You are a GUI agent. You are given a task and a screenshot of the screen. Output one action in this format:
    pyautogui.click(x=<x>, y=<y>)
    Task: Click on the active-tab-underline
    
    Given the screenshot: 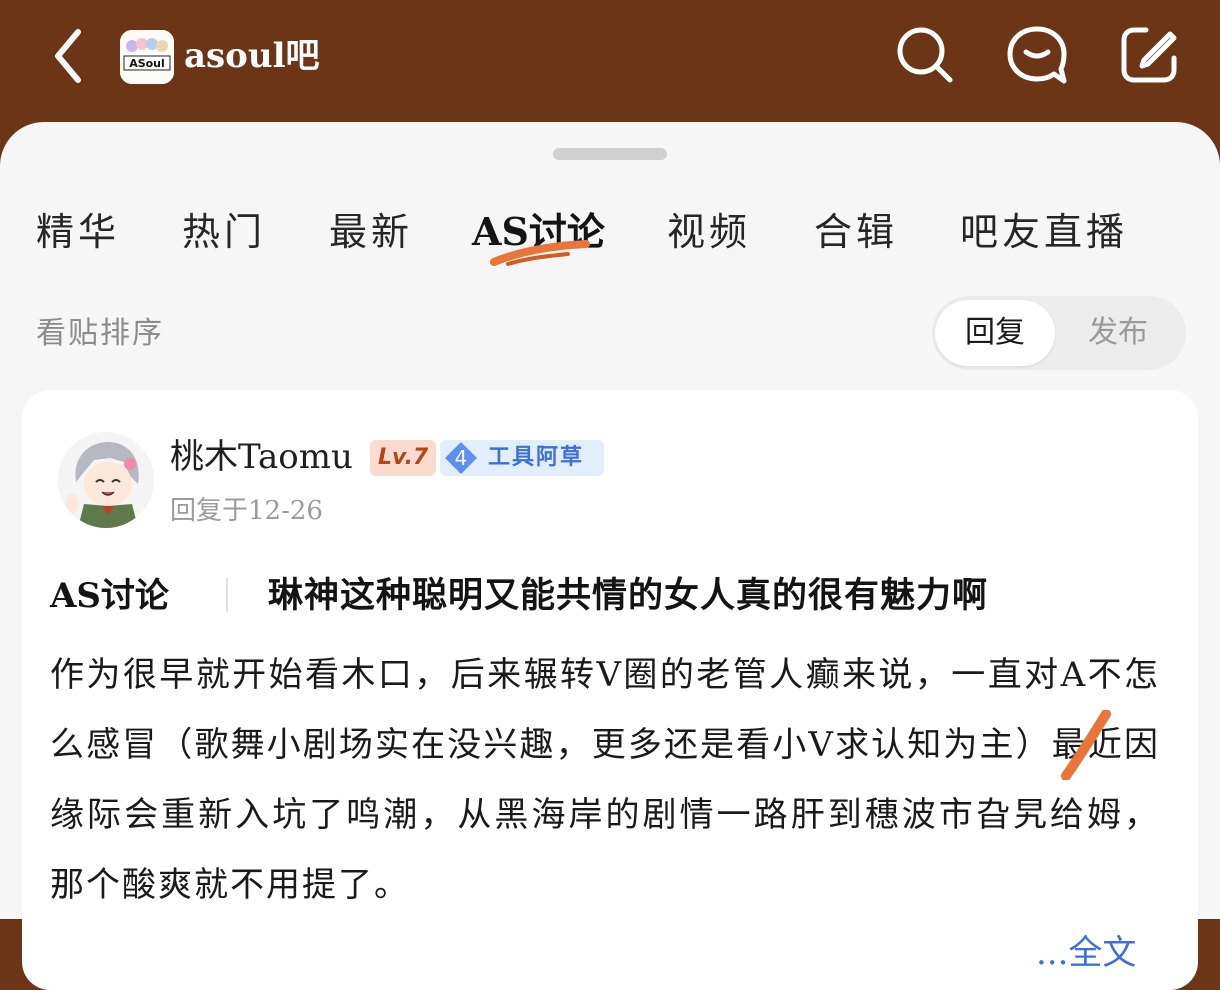 What is the action you would take?
    pyautogui.click(x=540, y=253)
    